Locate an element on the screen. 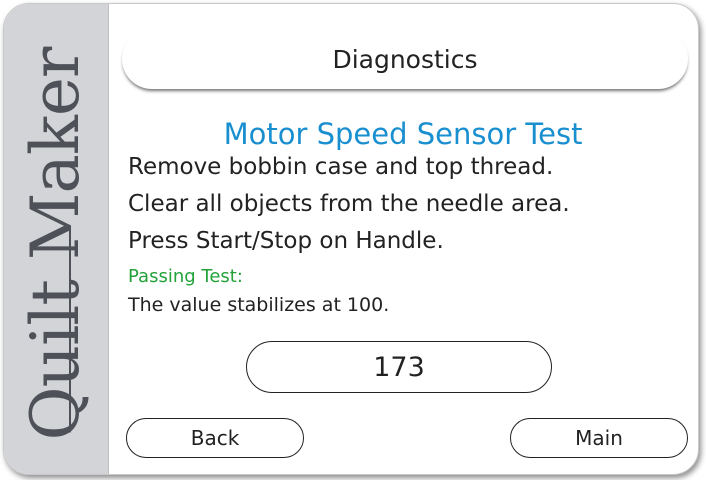  back-button-label: Back is located at coordinates (215, 438).